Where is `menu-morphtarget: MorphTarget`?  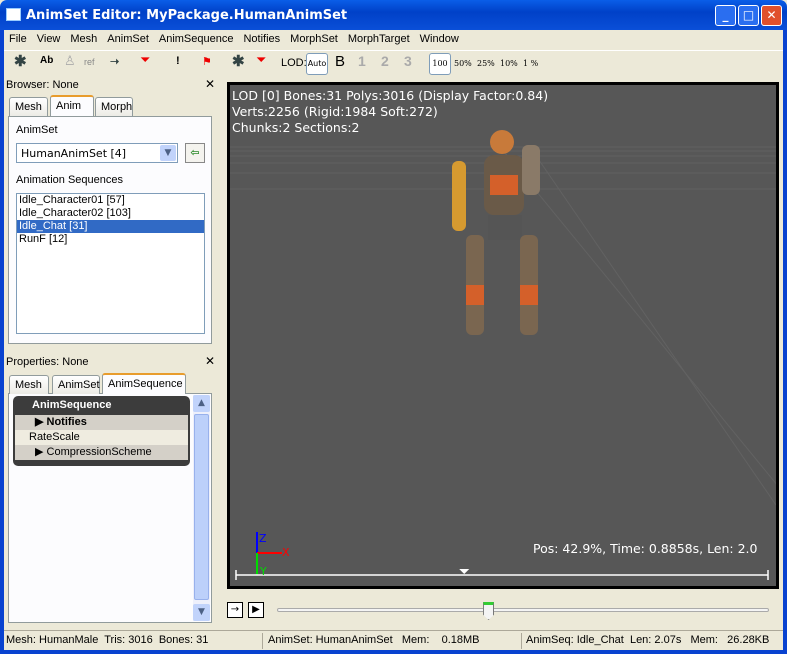 menu-morphtarget: MorphTarget is located at coordinates (379, 39).